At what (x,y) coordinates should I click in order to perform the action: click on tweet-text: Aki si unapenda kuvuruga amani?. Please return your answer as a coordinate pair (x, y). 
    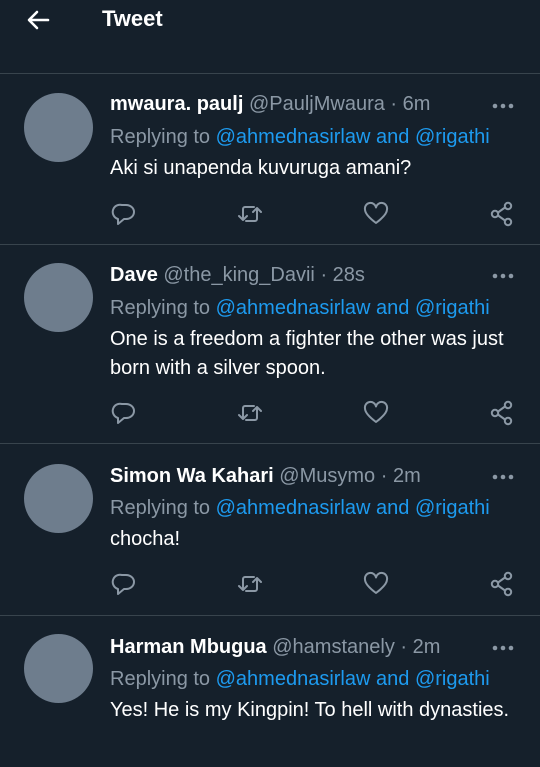
    Looking at the image, I should click on (261, 168).